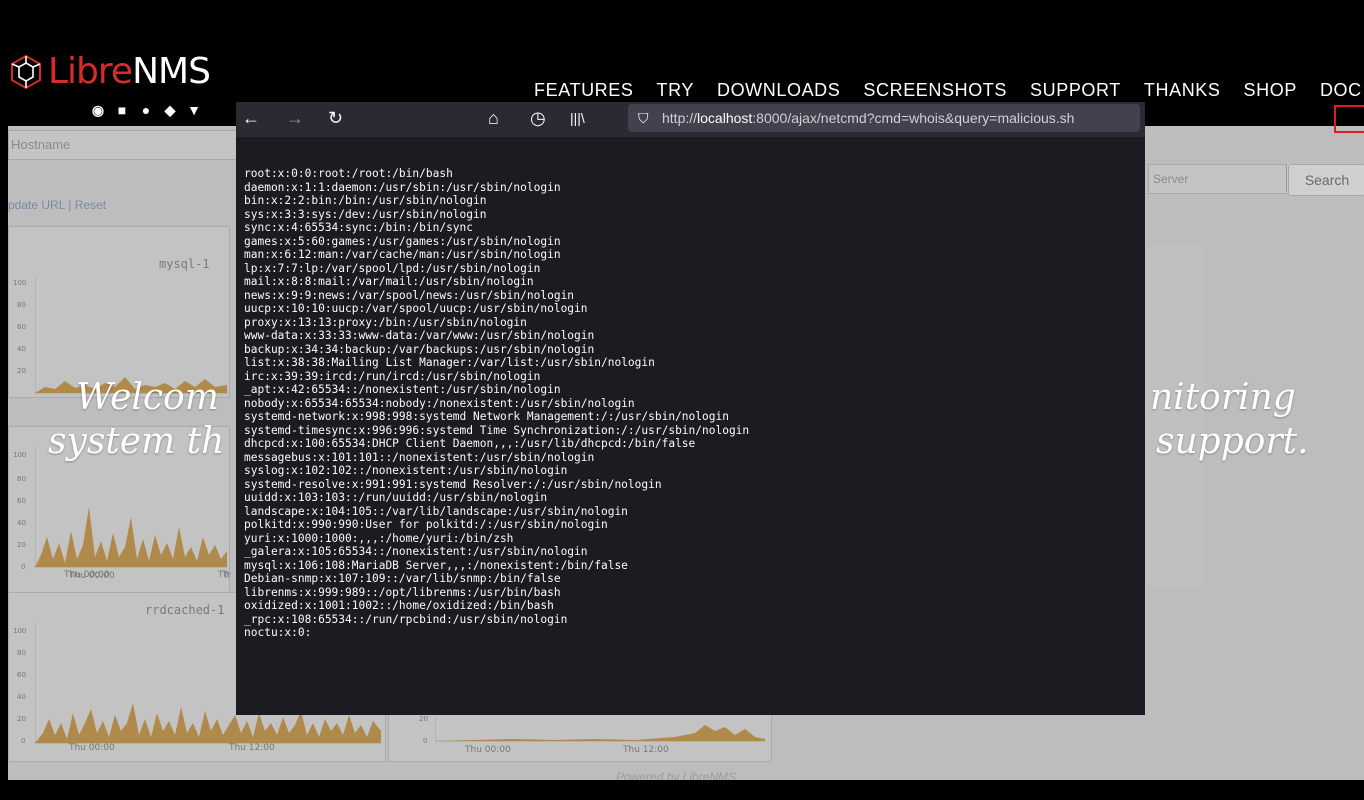 The width and height of the screenshot is (1364, 800). What do you see at coordinates (295, 118) in the screenshot?
I see `forward-icon: →` at bounding box center [295, 118].